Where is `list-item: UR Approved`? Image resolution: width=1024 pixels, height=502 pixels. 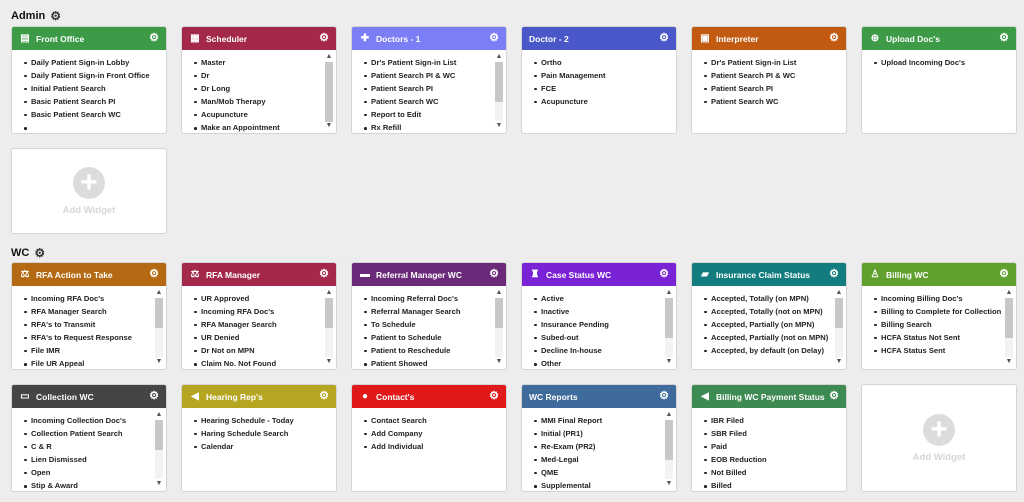
list-item: UR Approved is located at coordinates (258, 298).